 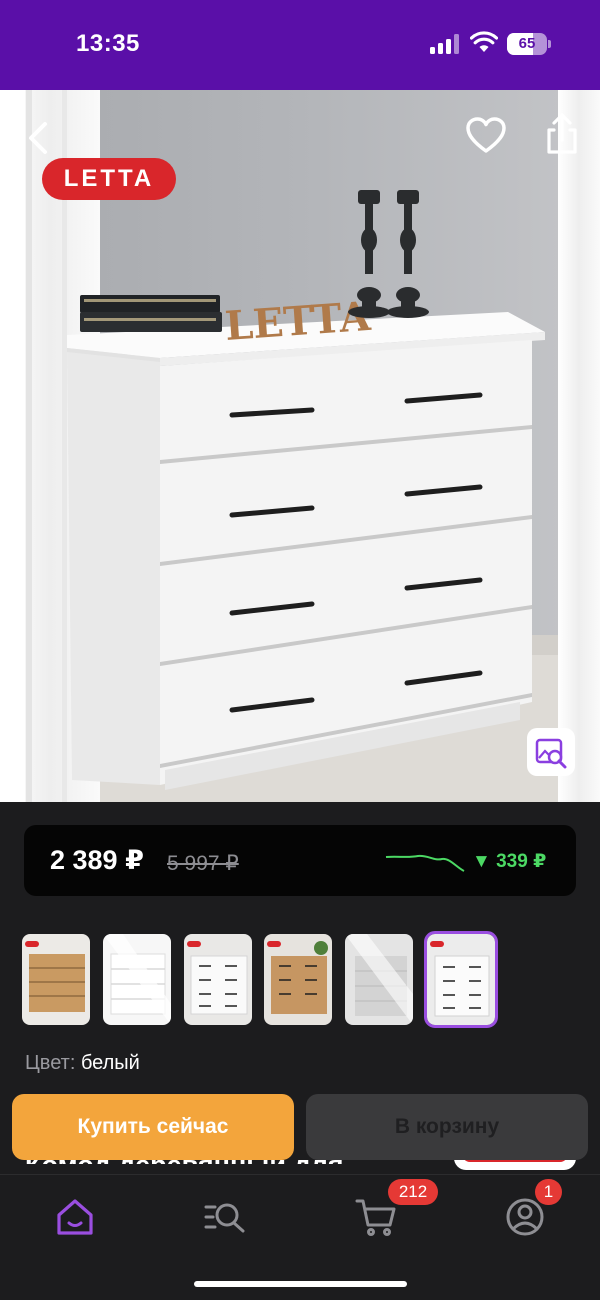 What do you see at coordinates (486, 136) in the screenshot?
I see `heart-icon` at bounding box center [486, 136].